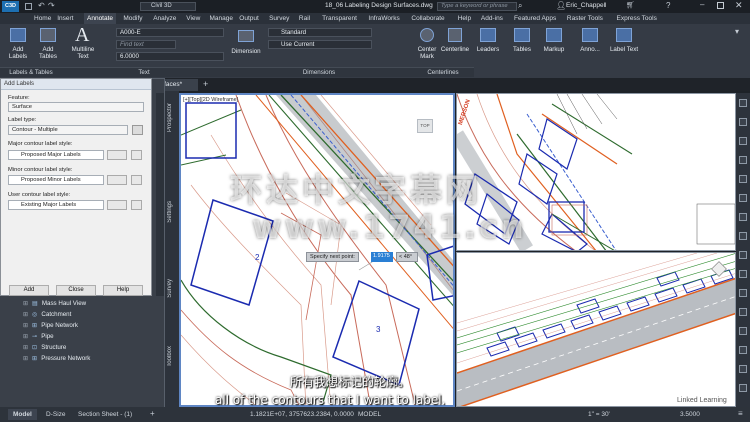 The image size is (750, 422). I want to click on find-text-input: Find text, so click(146, 44).